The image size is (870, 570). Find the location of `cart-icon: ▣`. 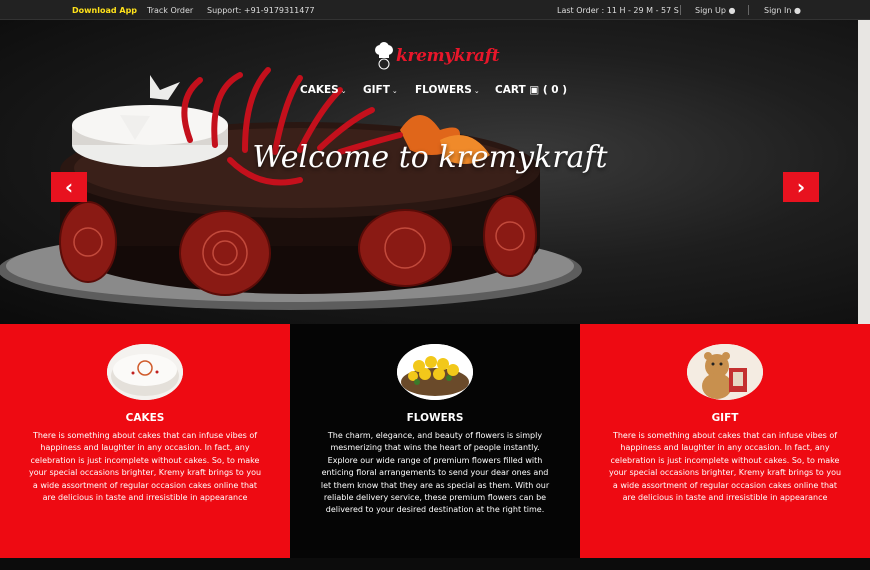

cart-icon: ▣ is located at coordinates (534, 90).